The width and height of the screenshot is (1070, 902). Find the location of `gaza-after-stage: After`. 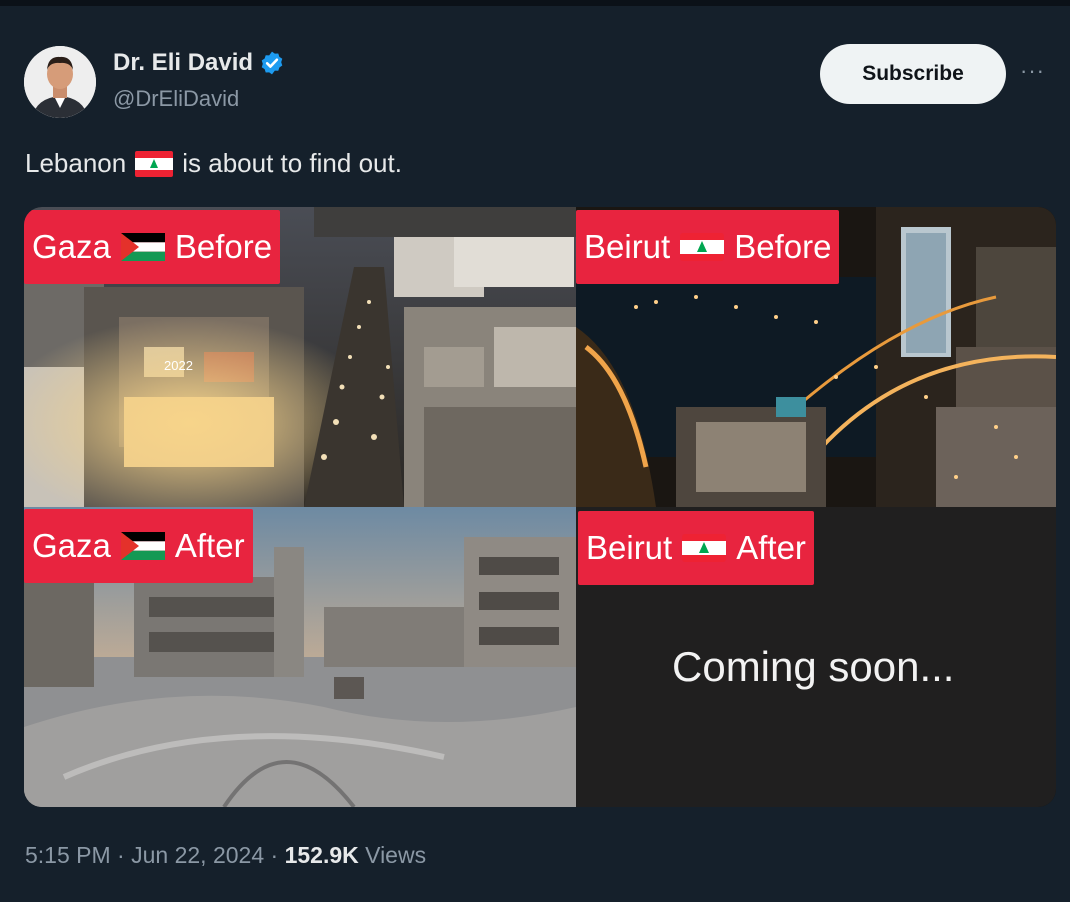

gaza-after-stage: After is located at coordinates (209, 545).